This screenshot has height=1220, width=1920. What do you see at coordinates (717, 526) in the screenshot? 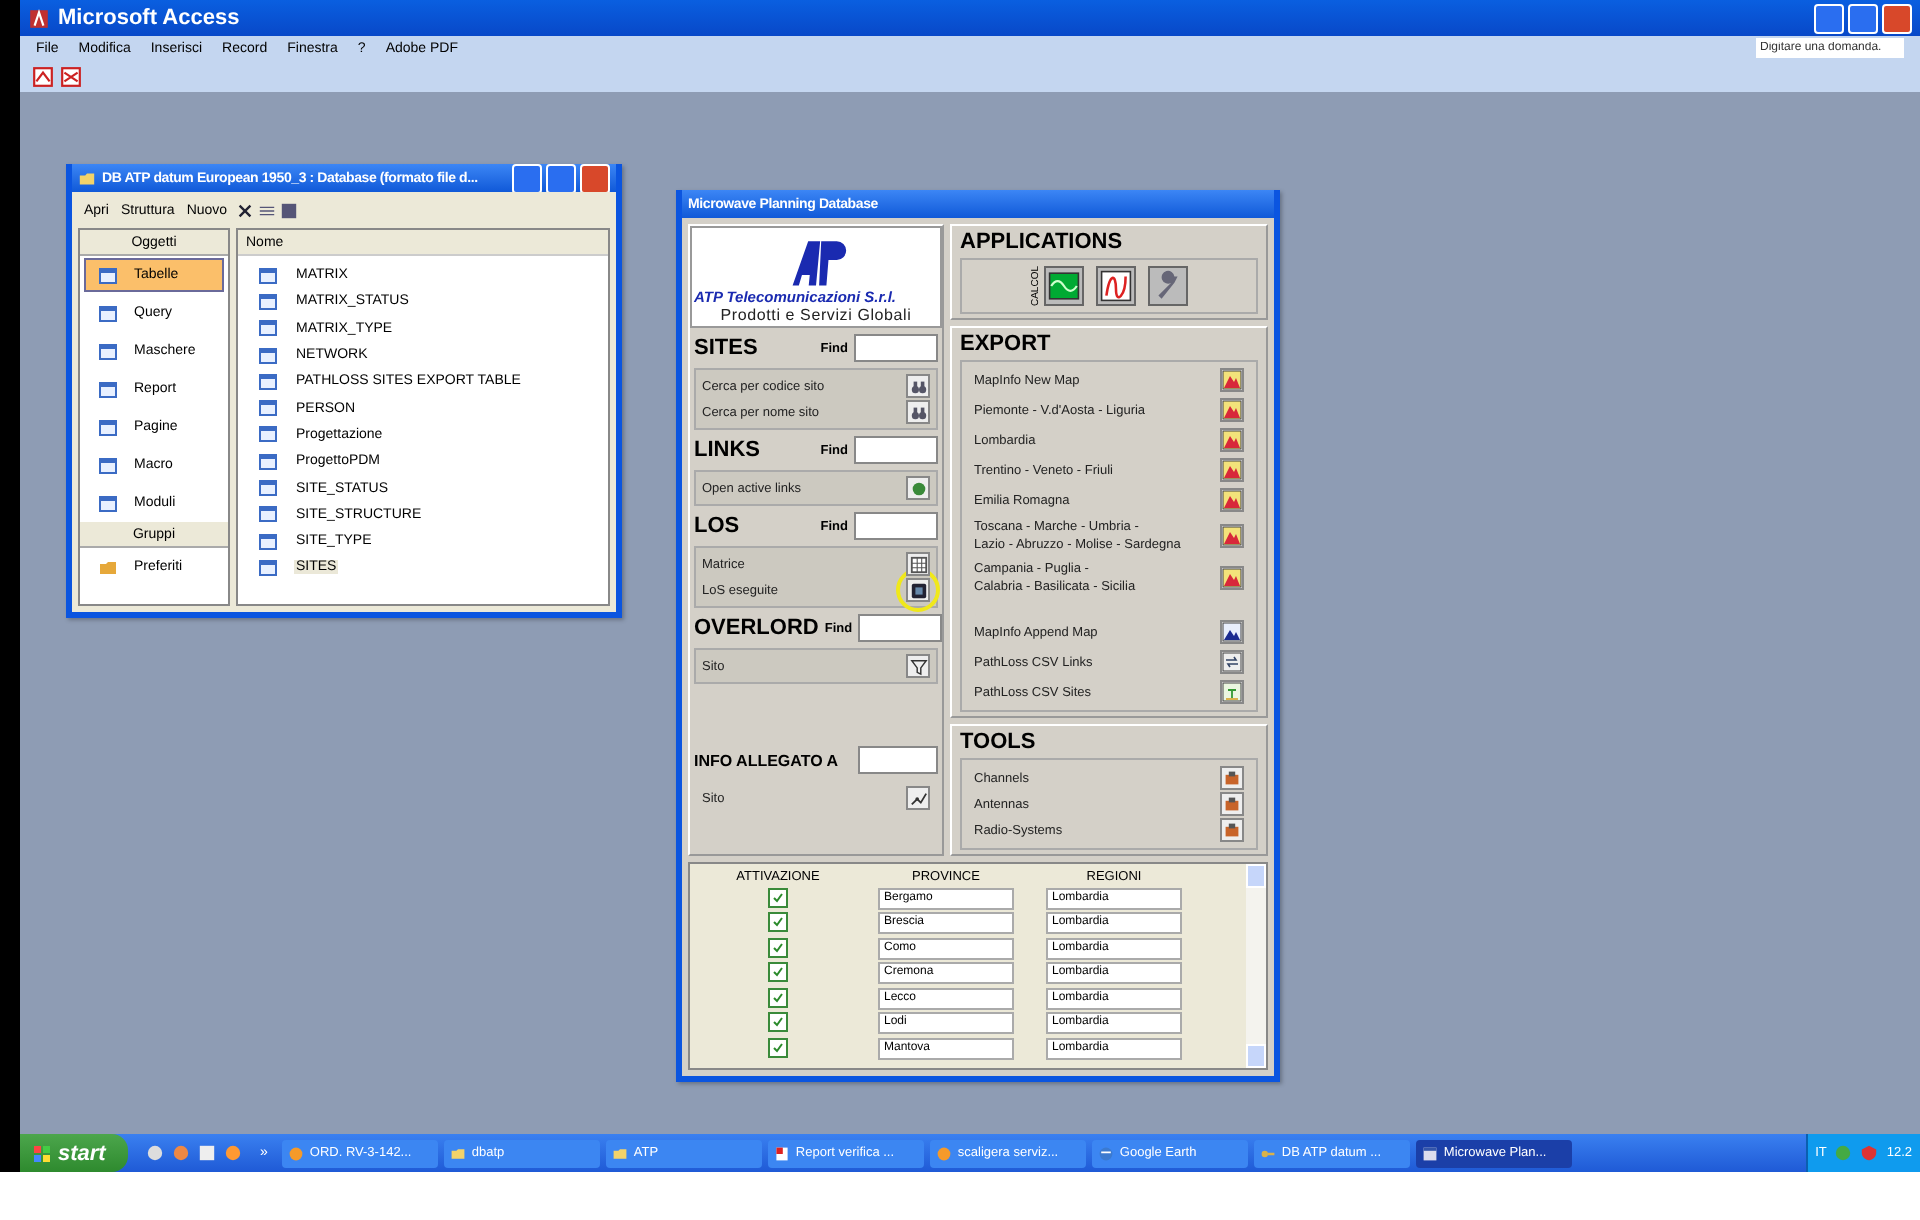
I see `section-heading: LOS` at bounding box center [717, 526].